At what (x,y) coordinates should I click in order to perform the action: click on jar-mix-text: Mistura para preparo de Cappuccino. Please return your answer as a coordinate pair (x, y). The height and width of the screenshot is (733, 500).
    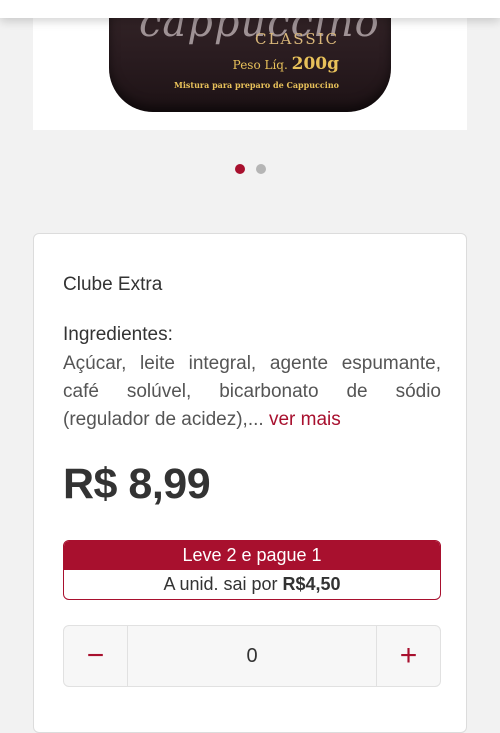
    Looking at the image, I should click on (256, 85).